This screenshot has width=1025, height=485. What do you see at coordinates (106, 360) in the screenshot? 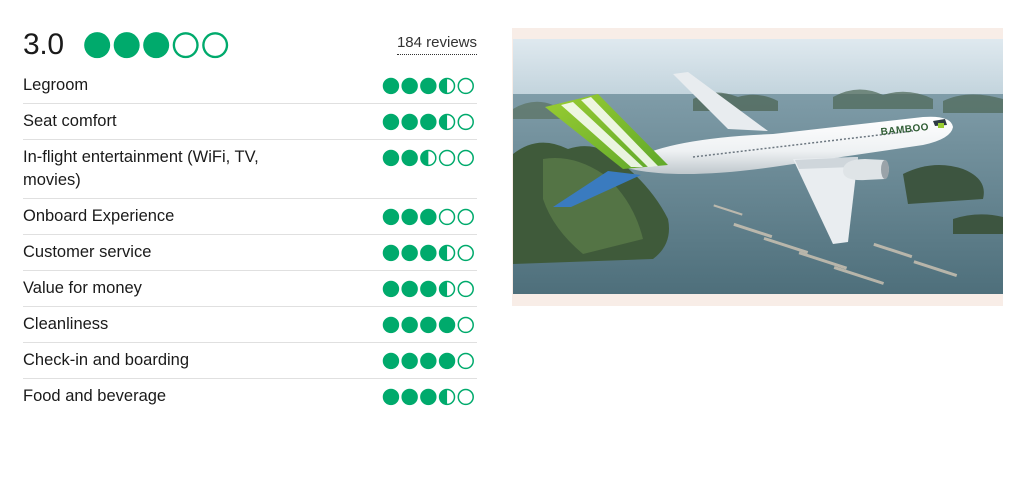
I see `category-label: Check-in and boarding` at bounding box center [106, 360].